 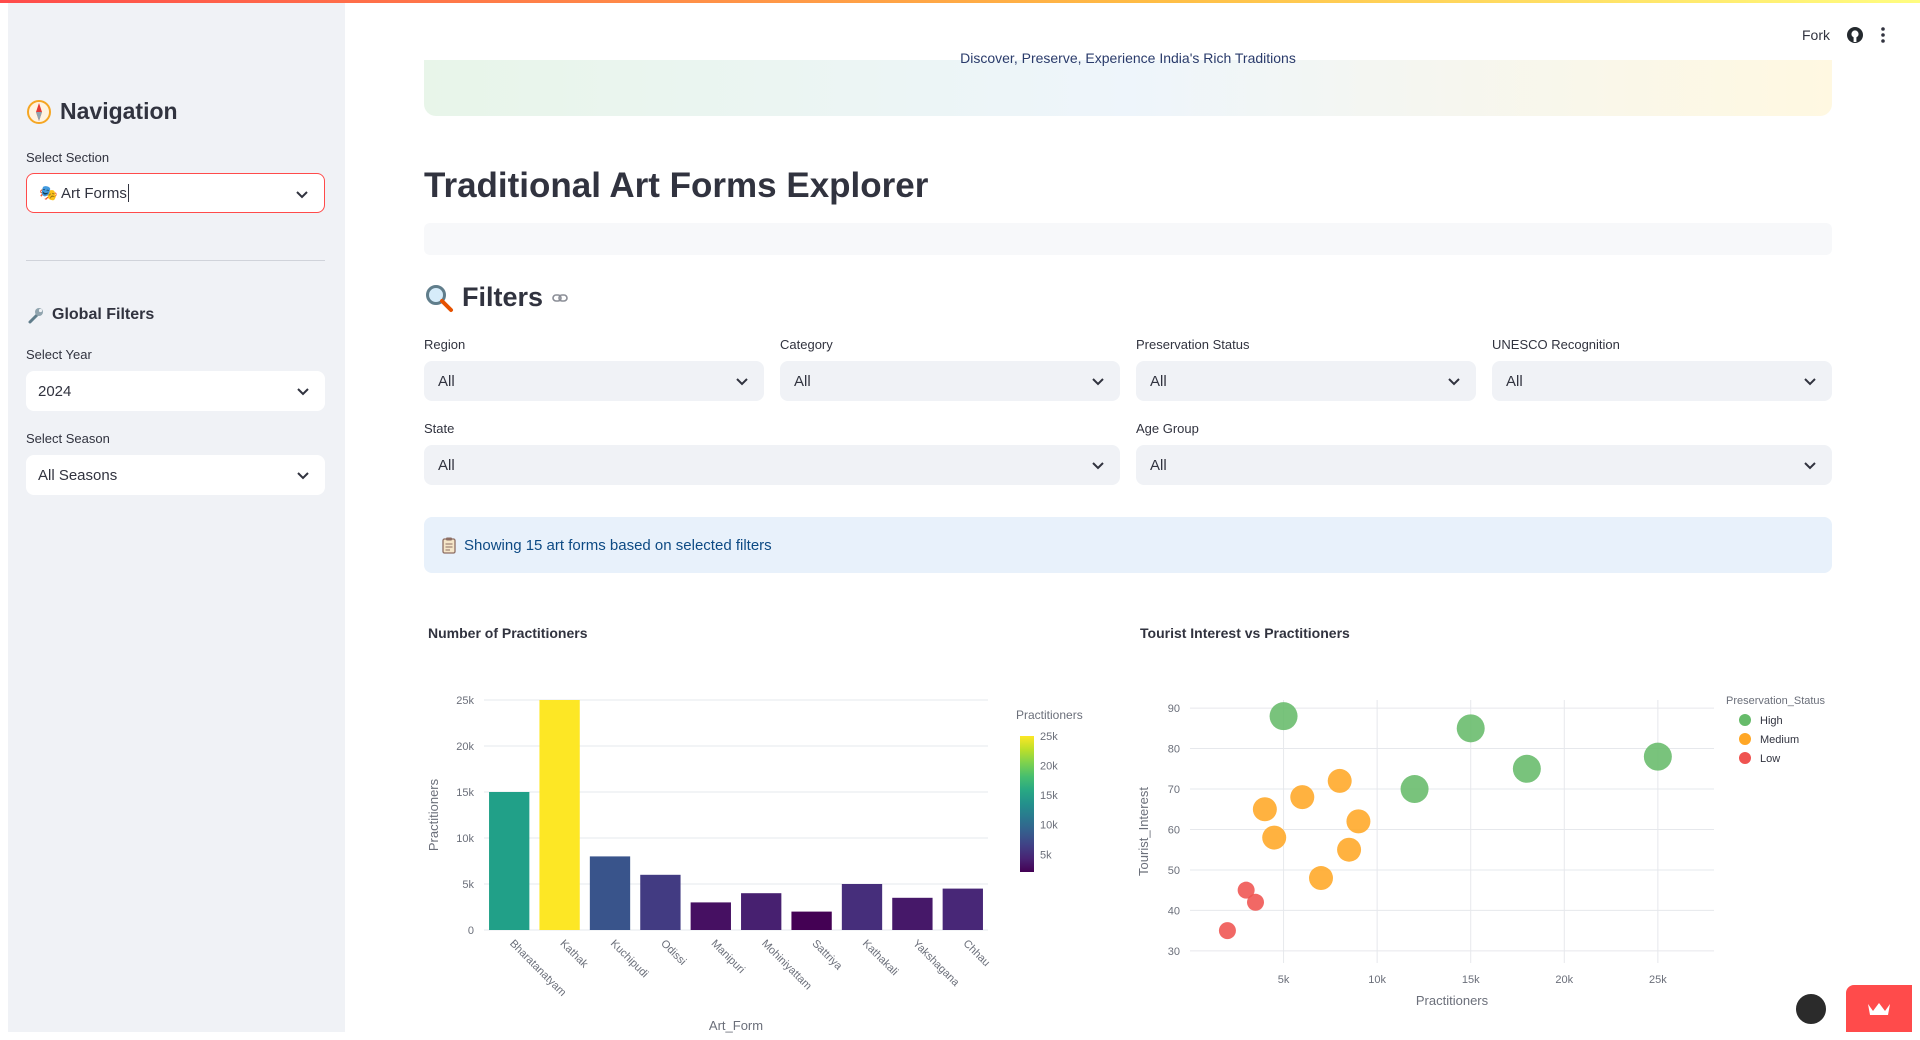 I want to click on x-tick-label: Chhau, so click(x=976, y=953).